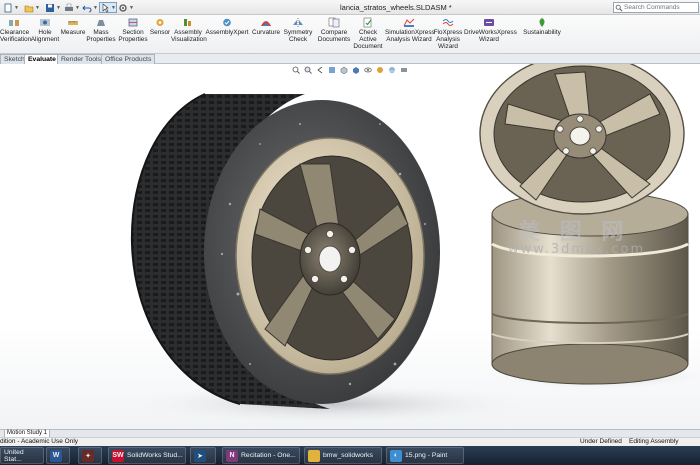  What do you see at coordinates (160, 22) in the screenshot?
I see `sensor-icon` at bounding box center [160, 22].